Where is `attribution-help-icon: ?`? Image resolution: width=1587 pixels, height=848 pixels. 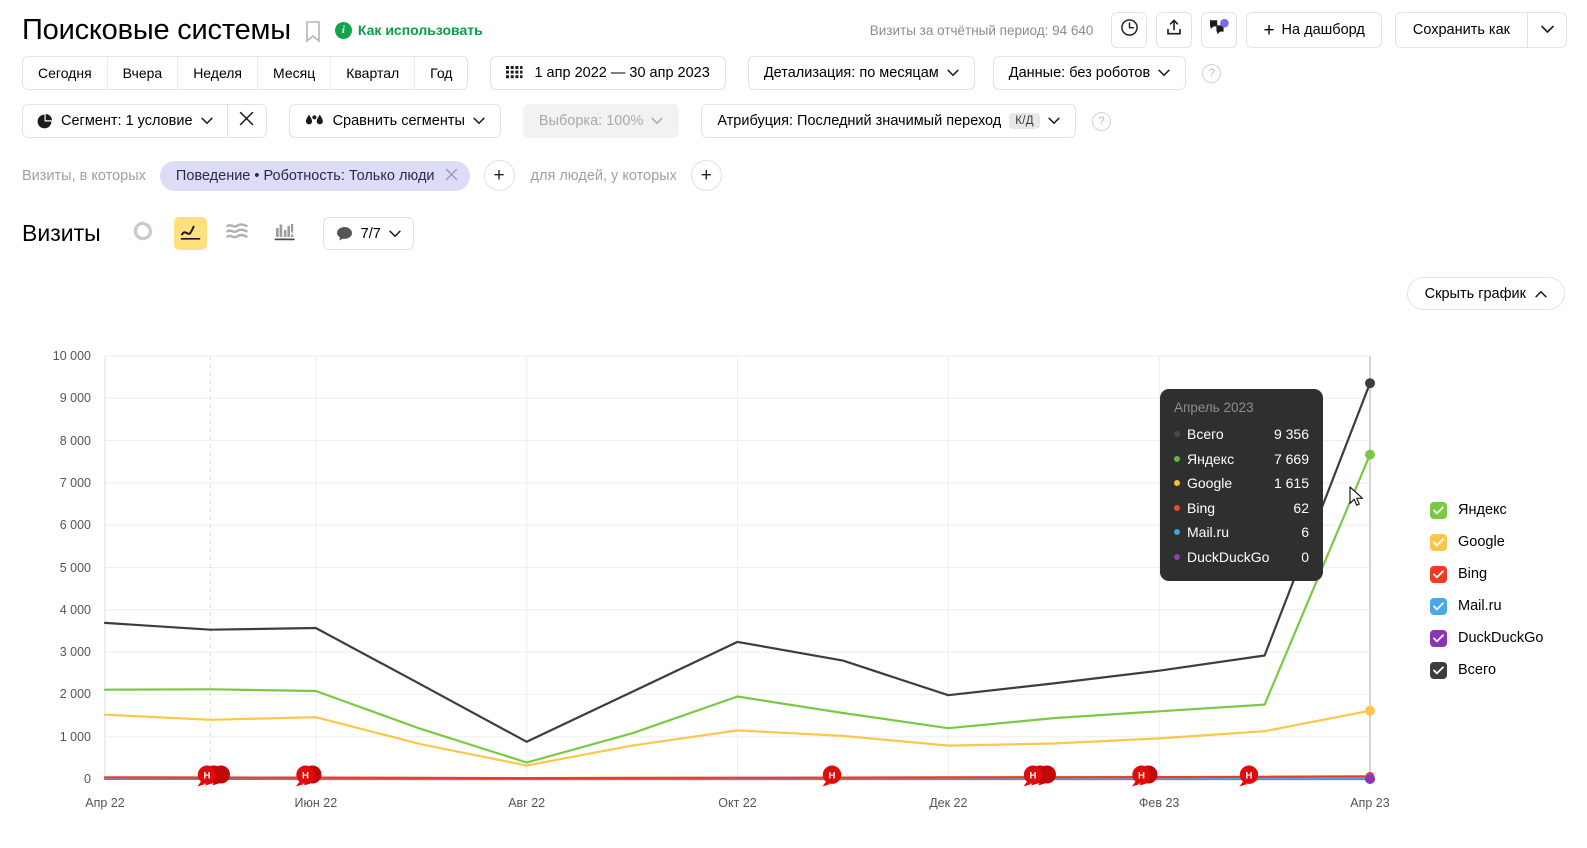 attribution-help-icon: ? is located at coordinates (1101, 121).